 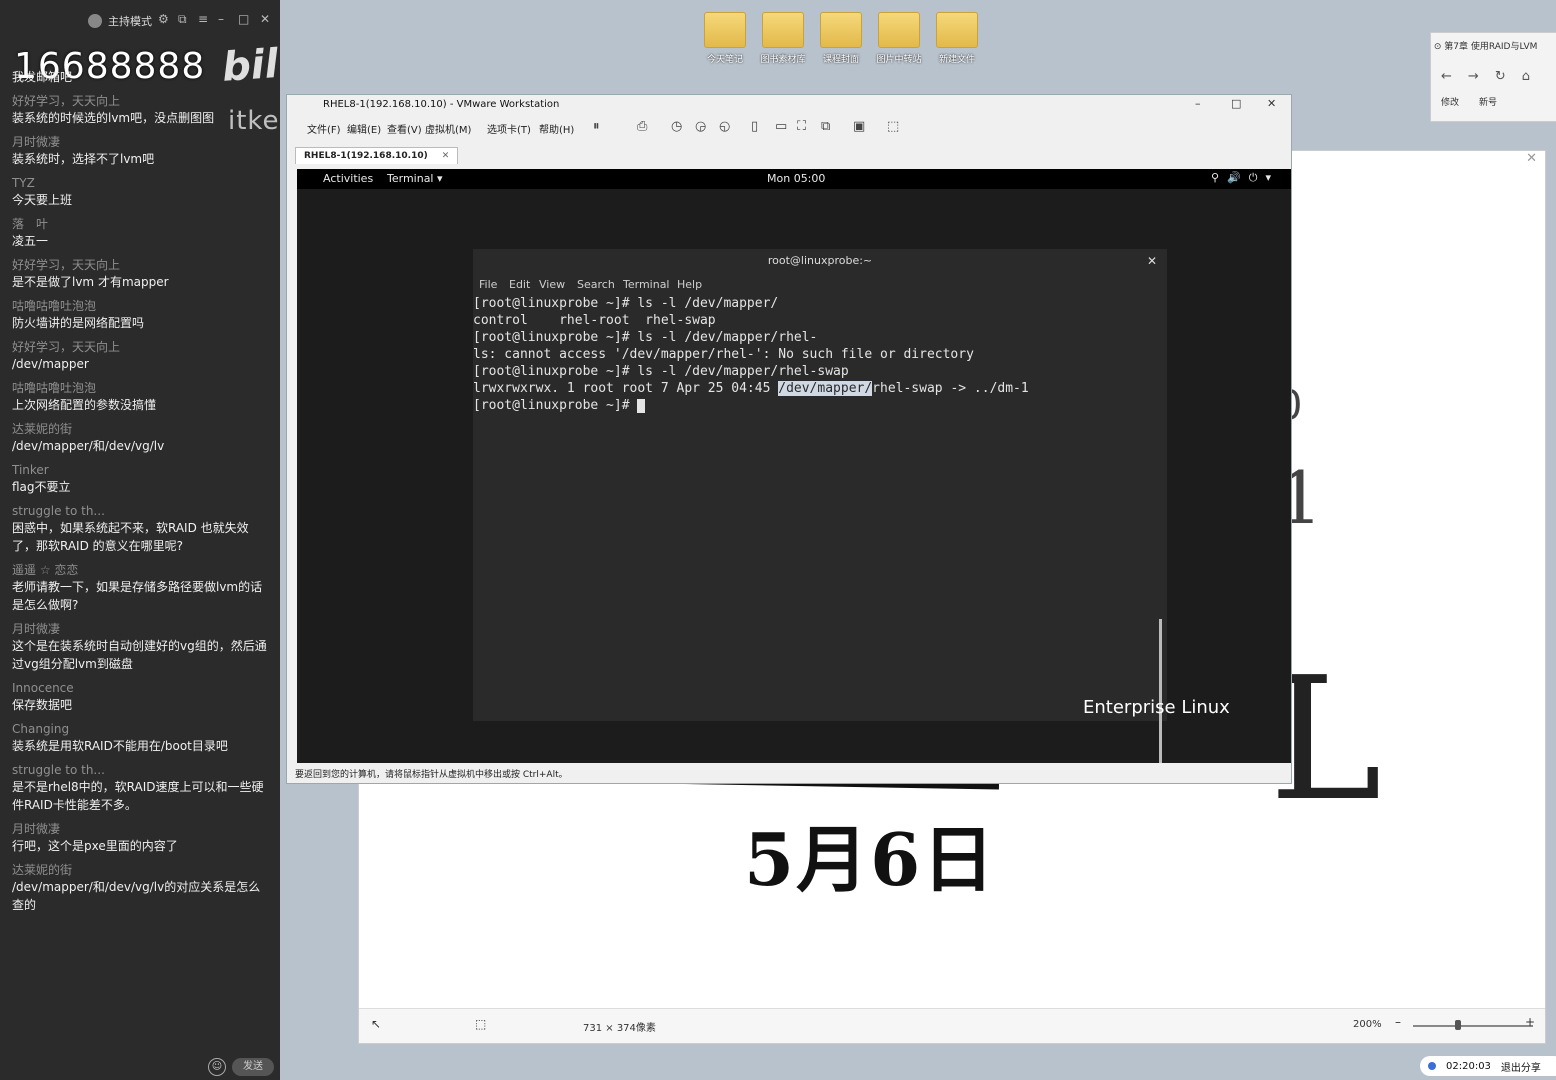 What do you see at coordinates (182, 19) in the screenshot?
I see `popout-icon: ⧉` at bounding box center [182, 19].